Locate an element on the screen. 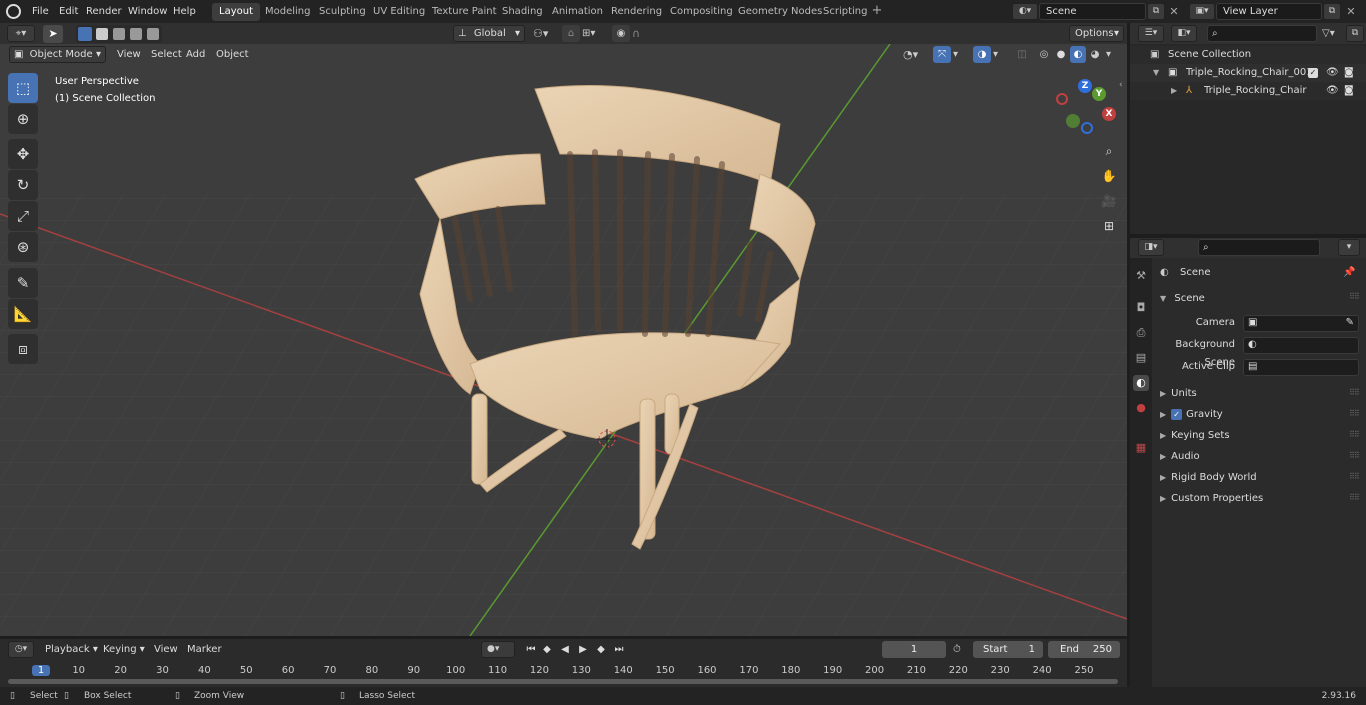 This screenshot has width=1366, height=705. camera-view-icon: 🎥 is located at coordinates (1109, 201).